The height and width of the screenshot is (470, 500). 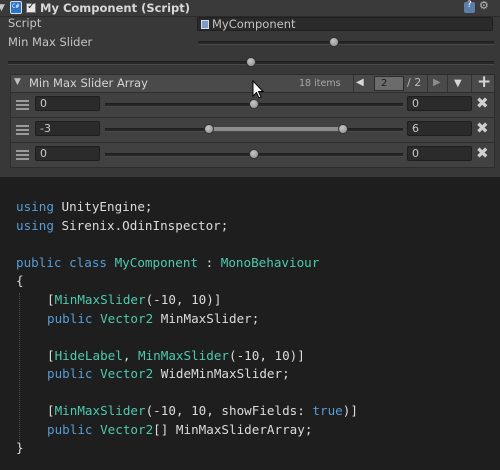 I want to click on script-asset-icon, so click(x=205, y=24).